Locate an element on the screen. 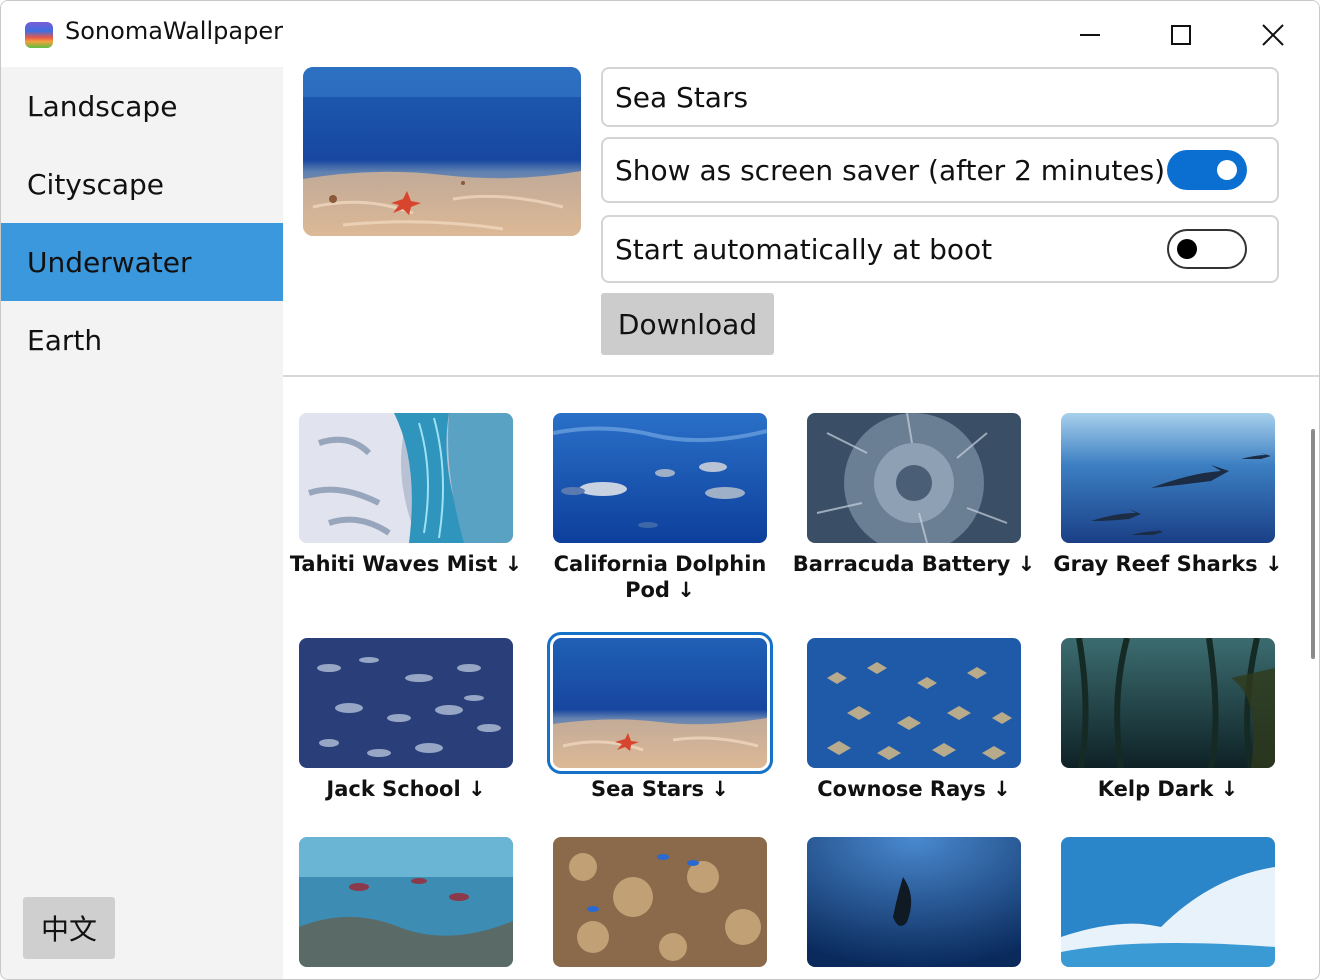 The image size is (1320, 980). selected-wallpaper-preview is located at coordinates (442, 151).